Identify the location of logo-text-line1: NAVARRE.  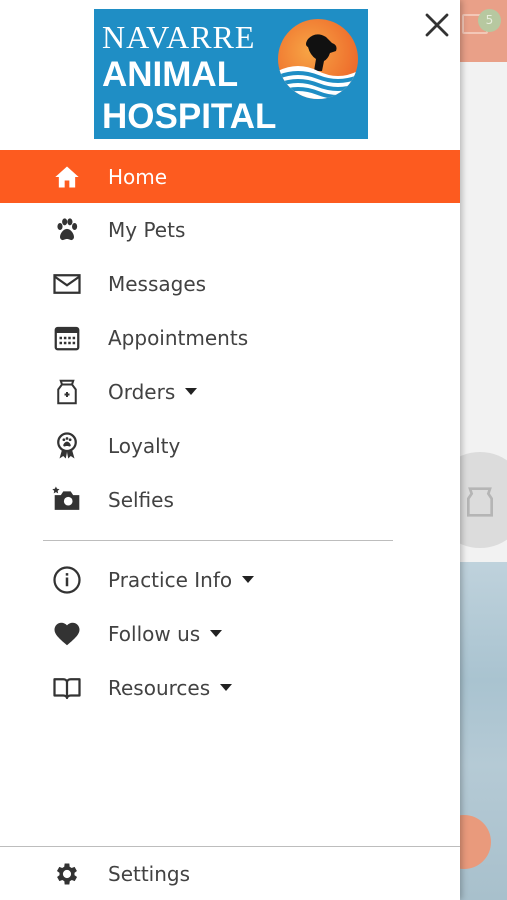
(179, 37).